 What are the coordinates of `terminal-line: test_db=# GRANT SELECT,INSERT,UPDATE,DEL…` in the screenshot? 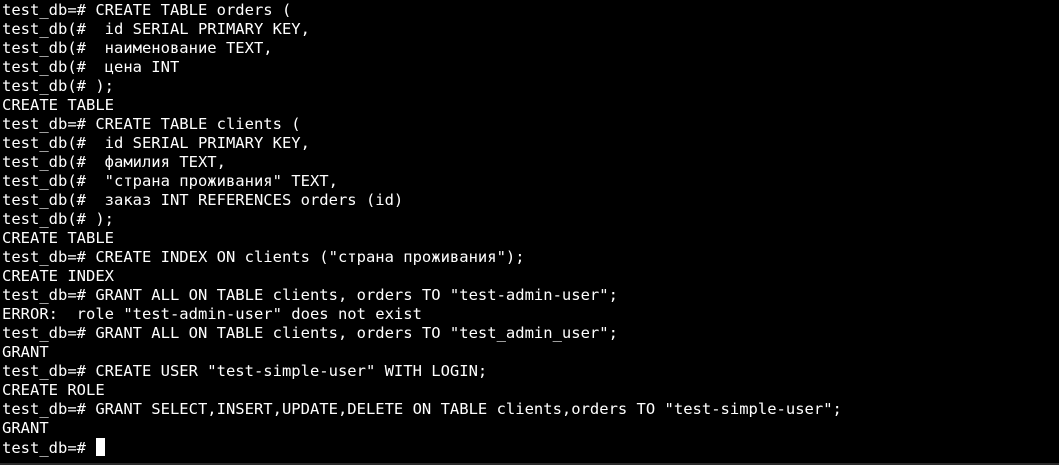 It's located at (422, 409).